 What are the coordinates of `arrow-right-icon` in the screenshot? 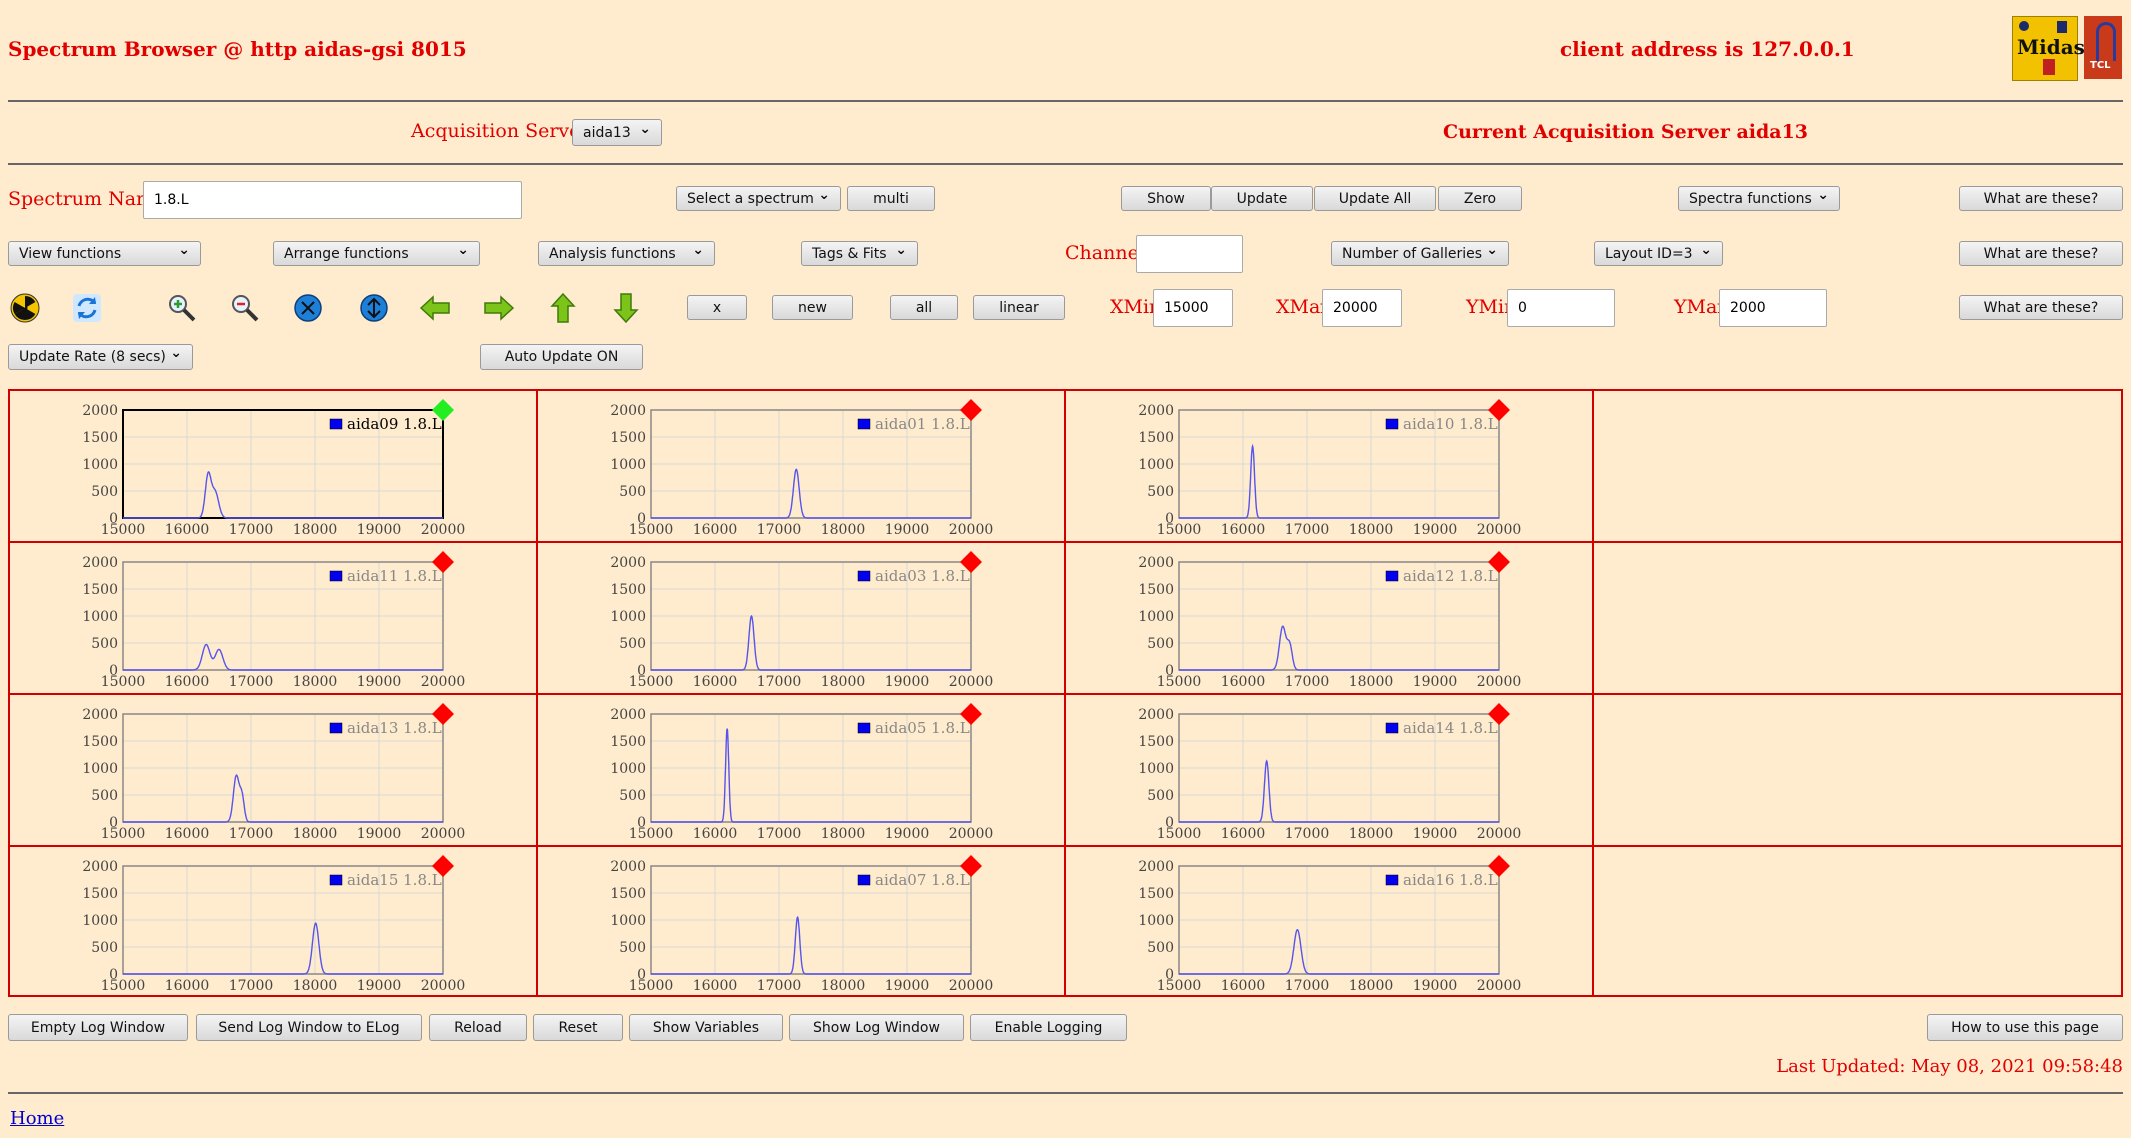 It's located at (499, 308).